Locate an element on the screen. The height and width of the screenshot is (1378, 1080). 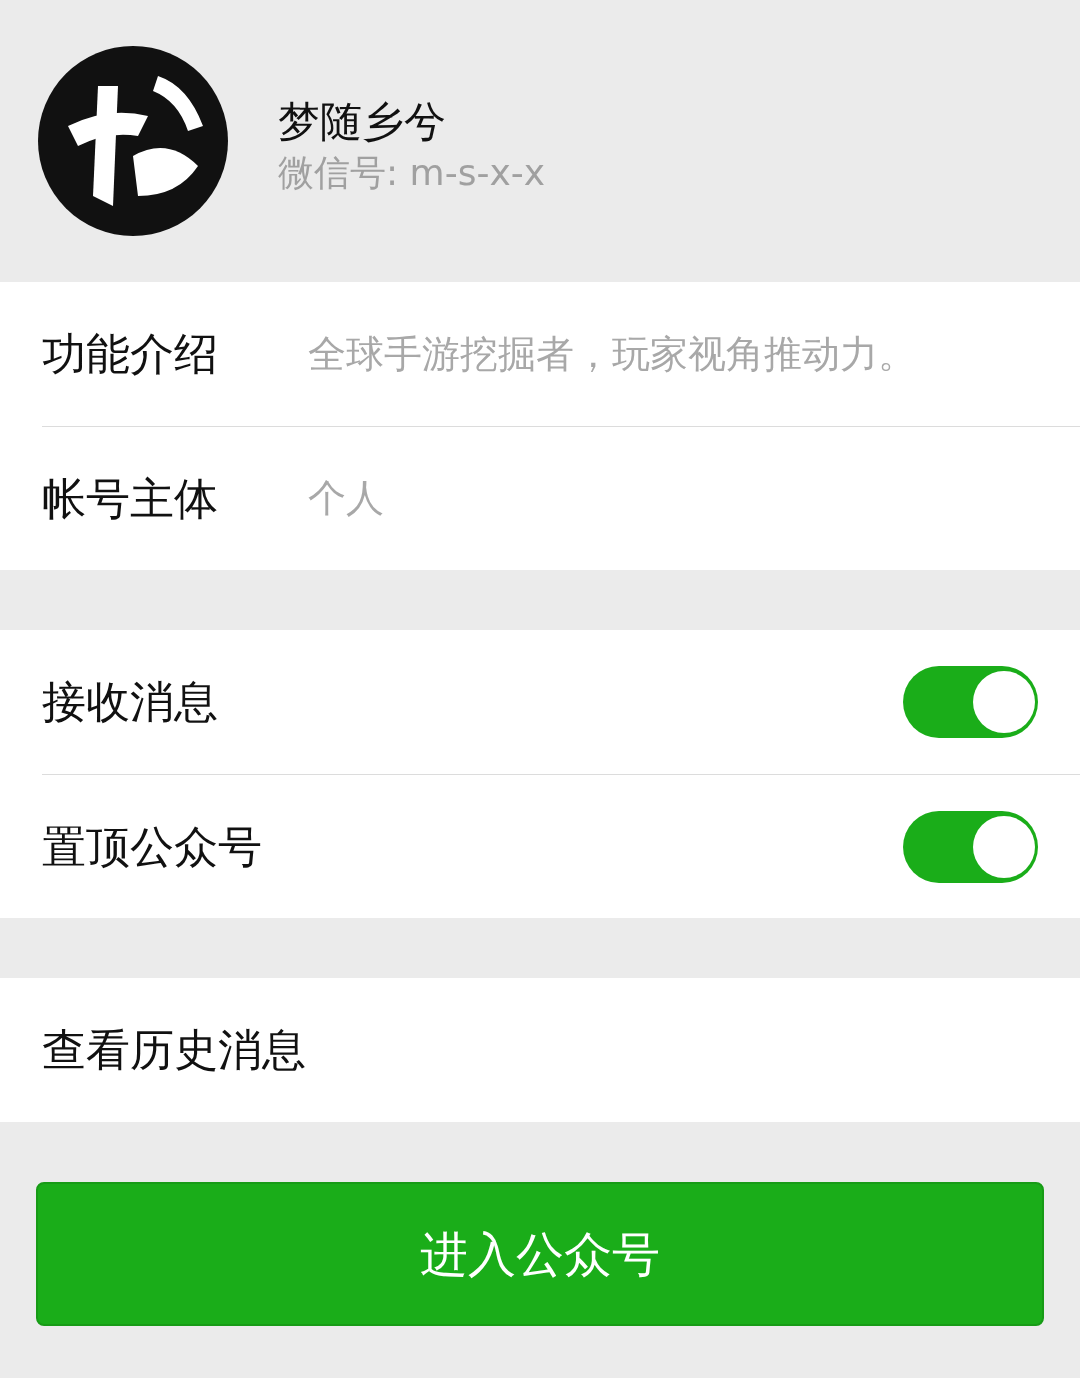
info-value: 个人 is located at coordinates (346, 498).